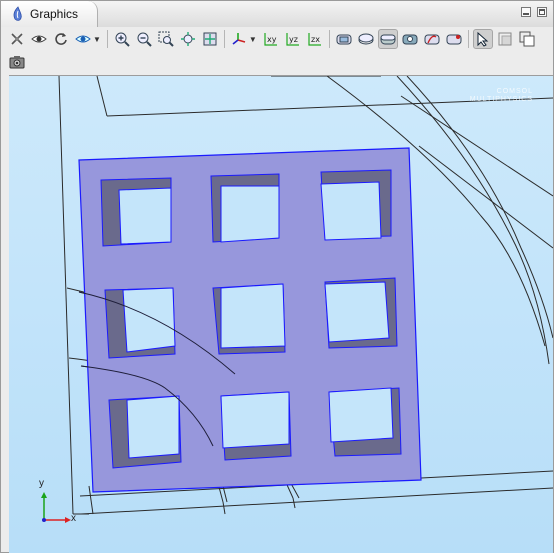 This screenshot has height=553, width=554. I want to click on comsol-icon, so click(17, 13).